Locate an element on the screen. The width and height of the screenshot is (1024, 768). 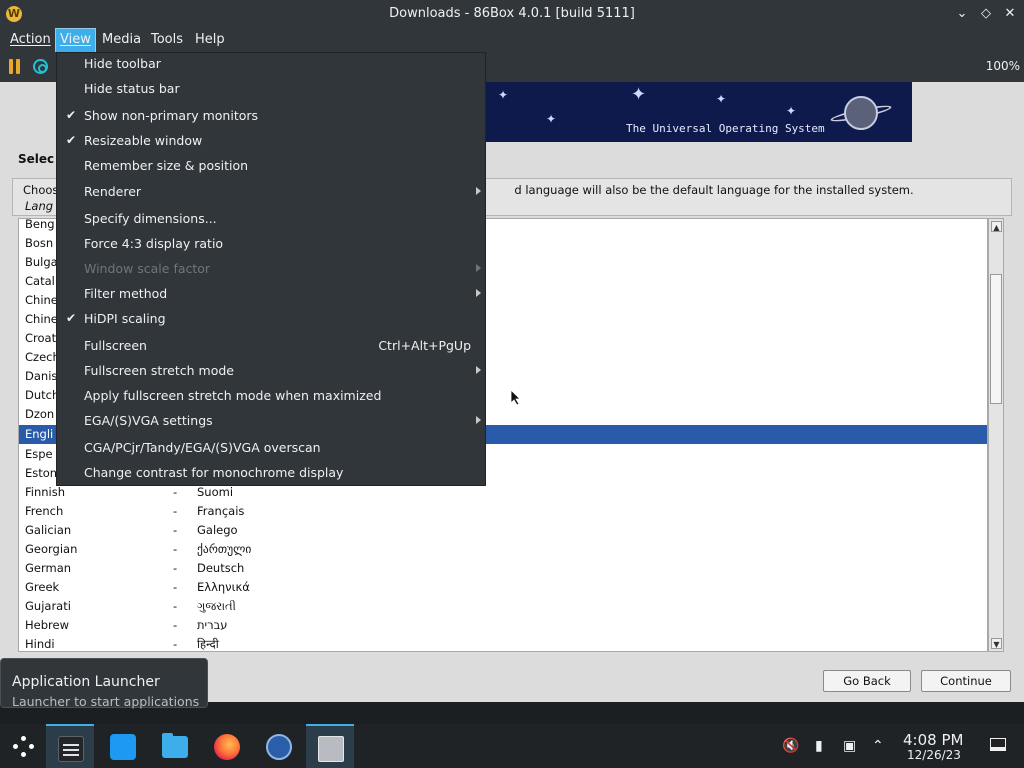
language-native-name: ગુજરાતી is located at coordinates (216, 606).